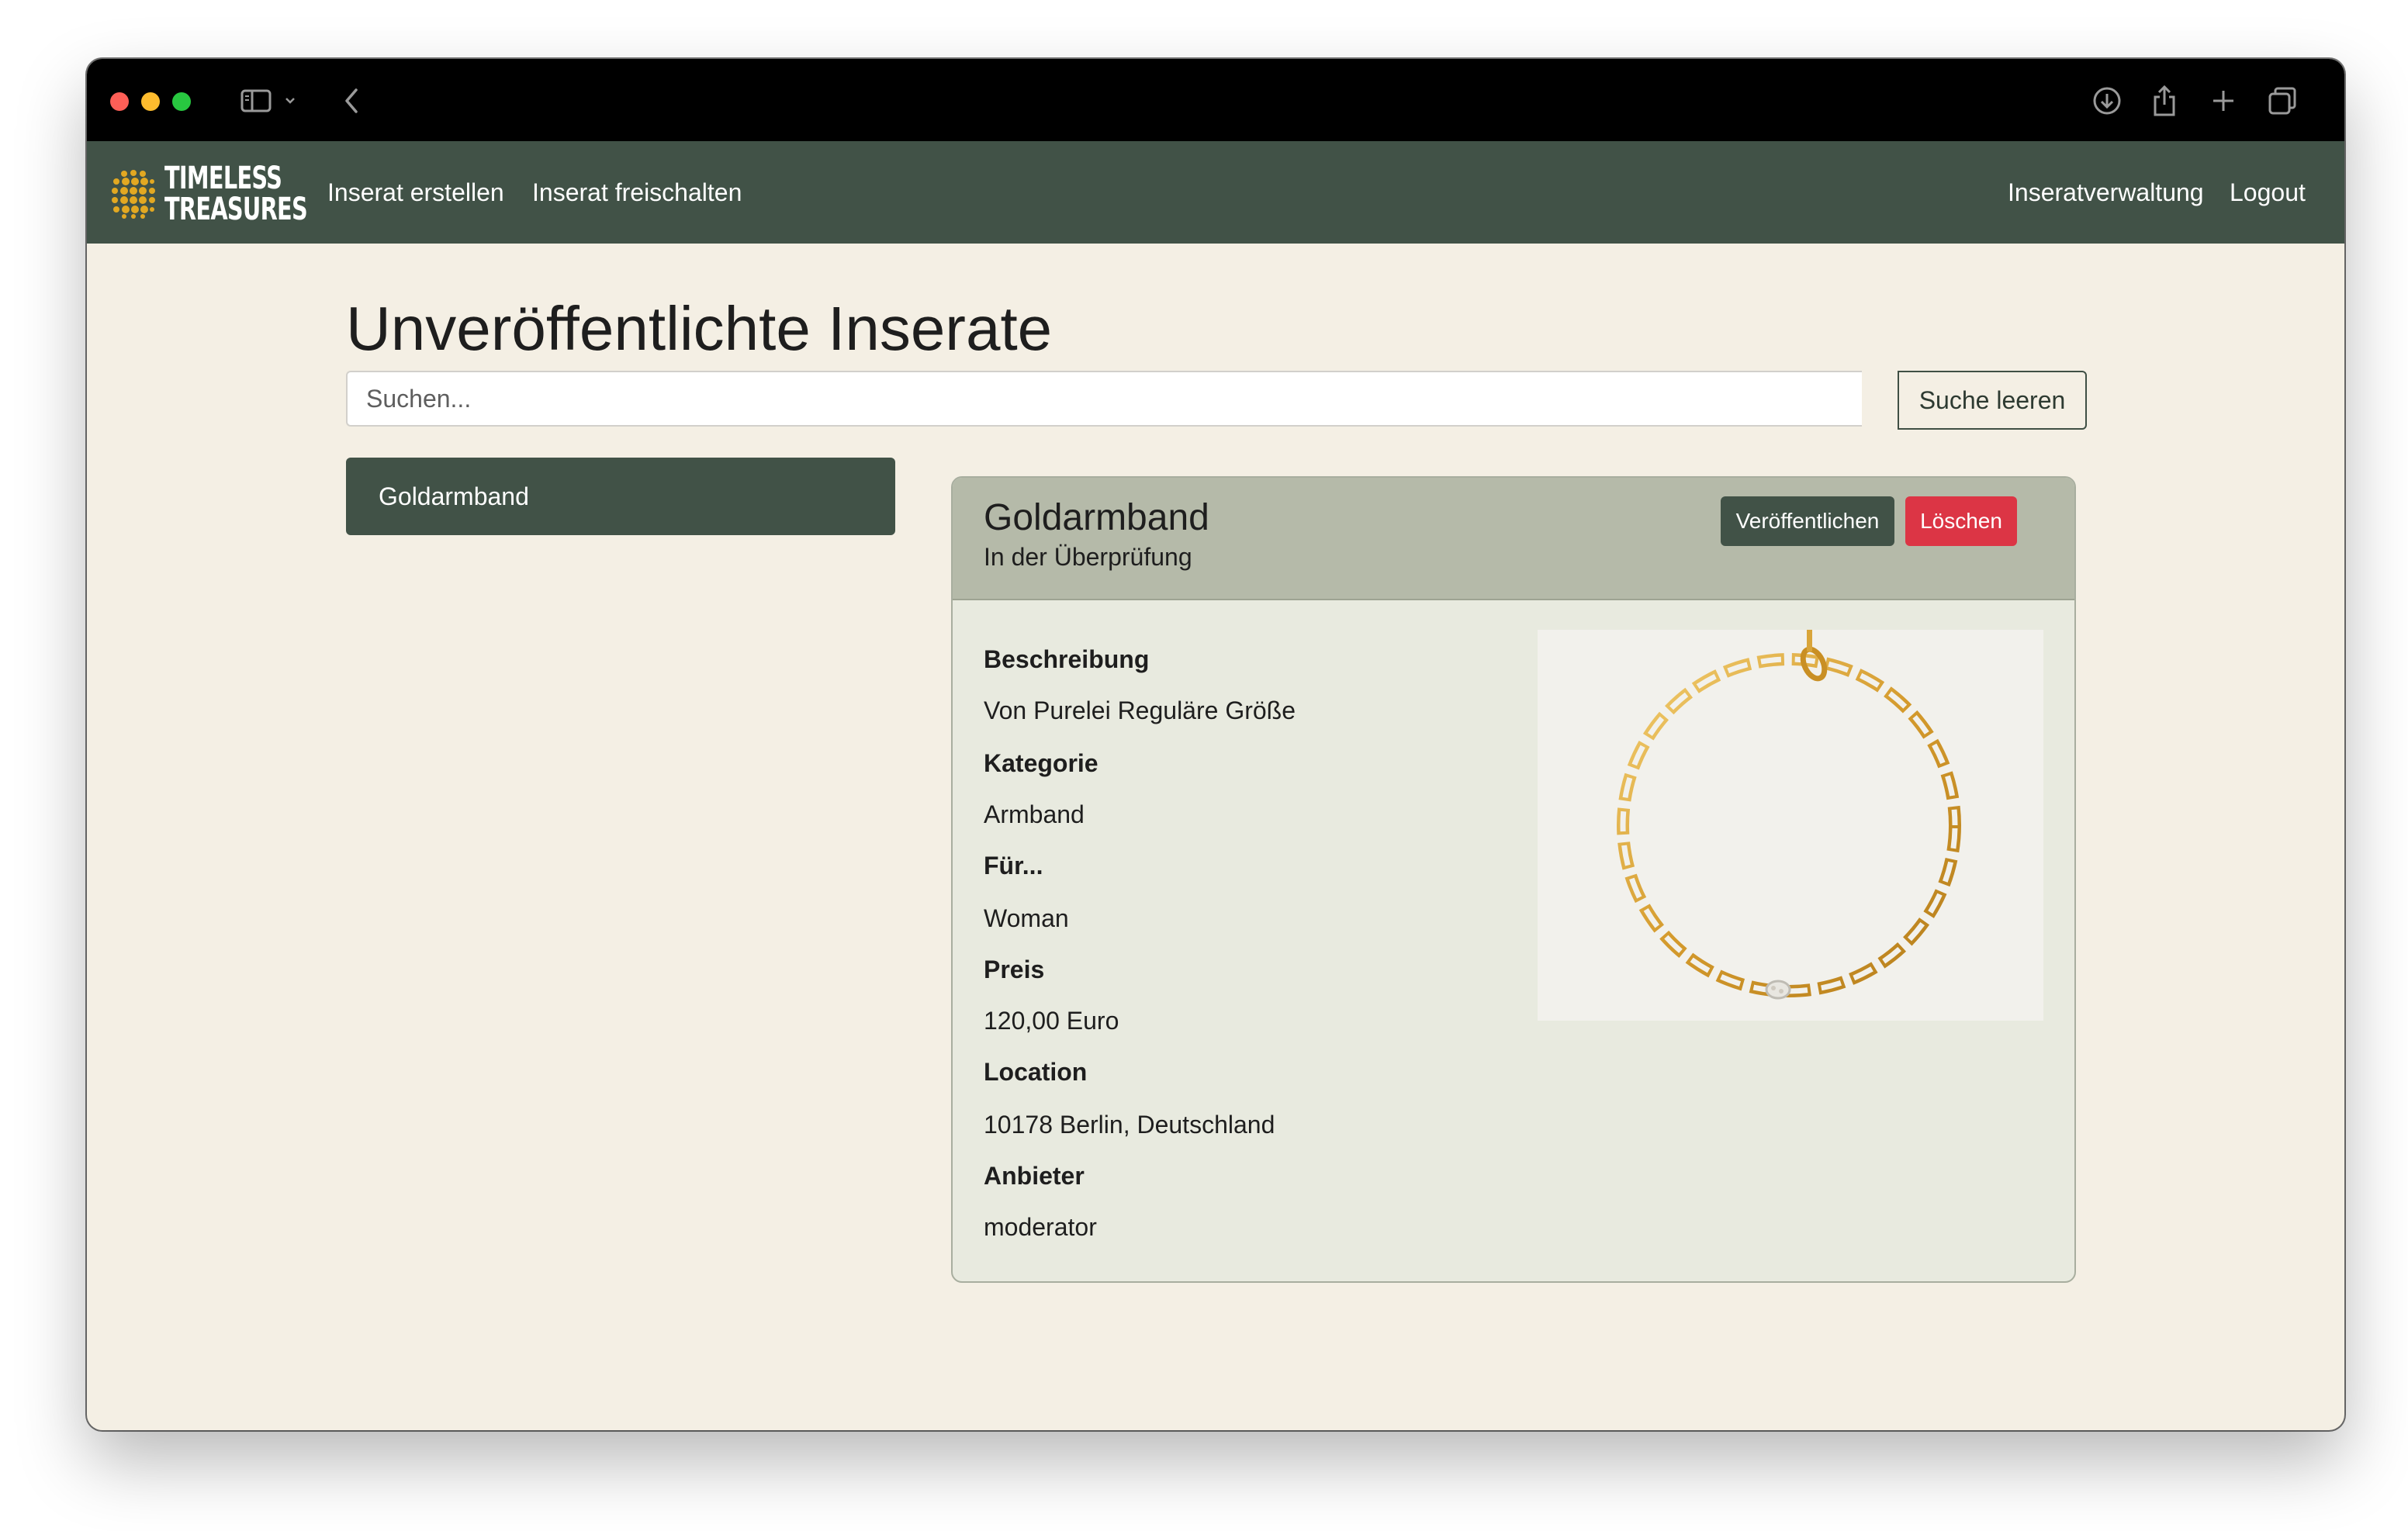  I want to click on new-tab-icon, so click(2223, 100).